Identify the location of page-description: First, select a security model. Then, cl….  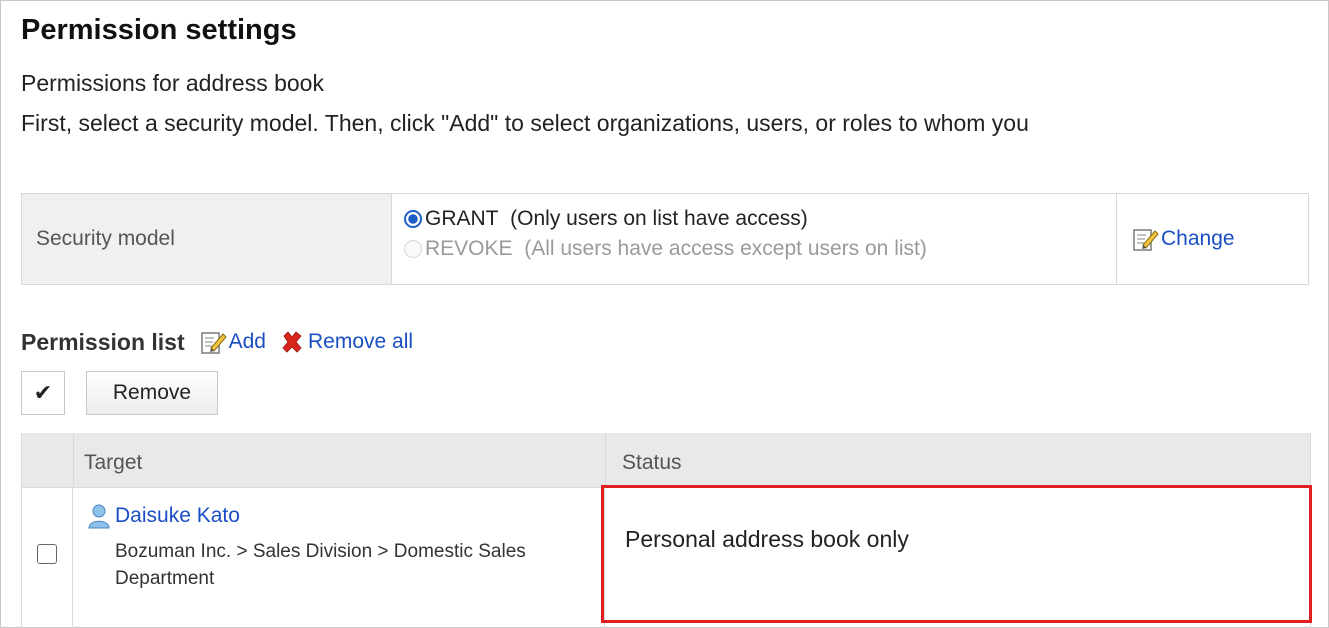
(525, 123).